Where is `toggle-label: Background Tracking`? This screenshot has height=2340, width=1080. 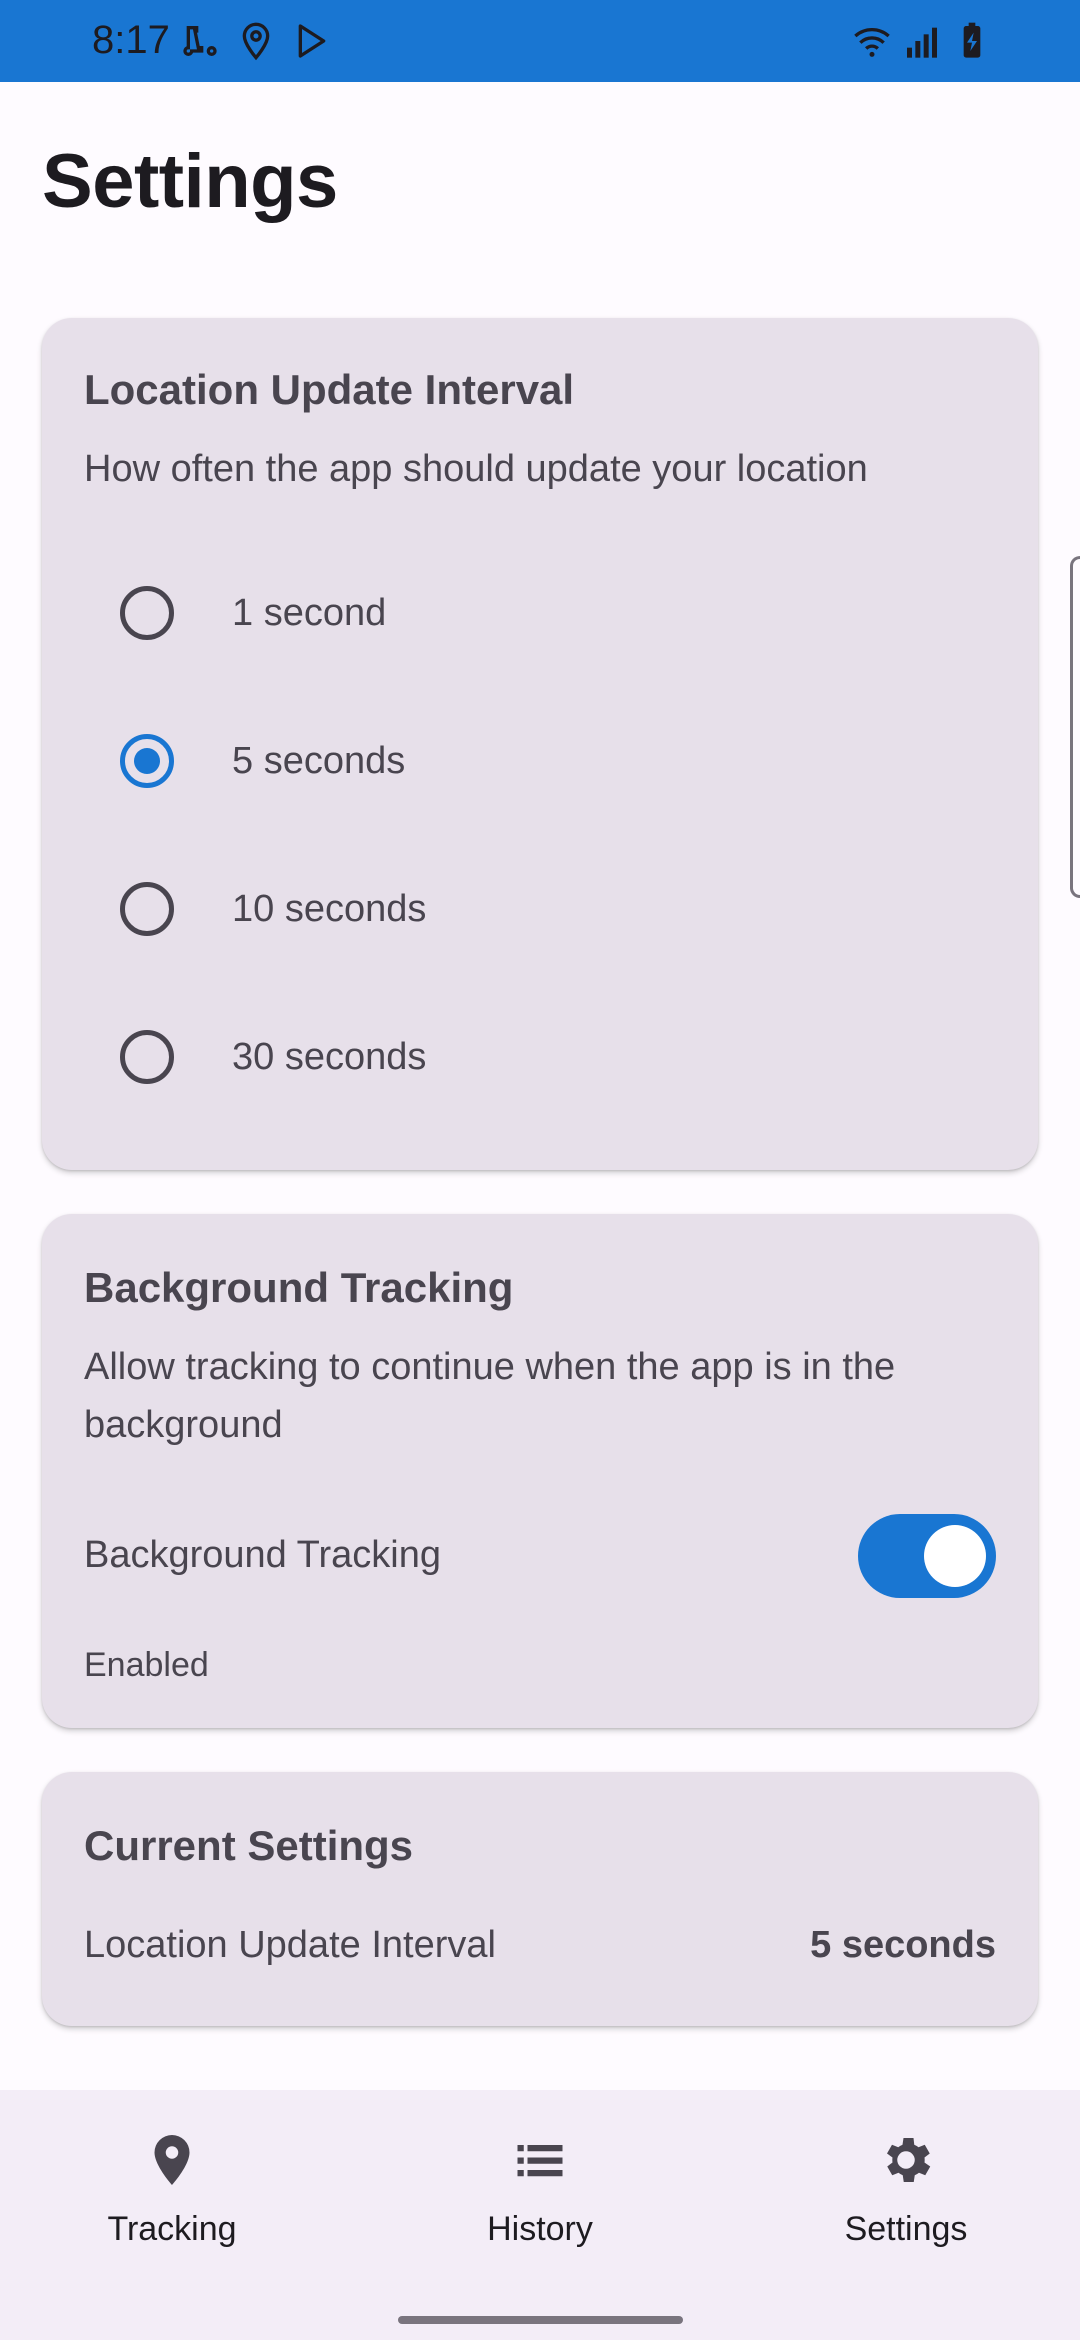 toggle-label: Background Tracking is located at coordinates (262, 1555).